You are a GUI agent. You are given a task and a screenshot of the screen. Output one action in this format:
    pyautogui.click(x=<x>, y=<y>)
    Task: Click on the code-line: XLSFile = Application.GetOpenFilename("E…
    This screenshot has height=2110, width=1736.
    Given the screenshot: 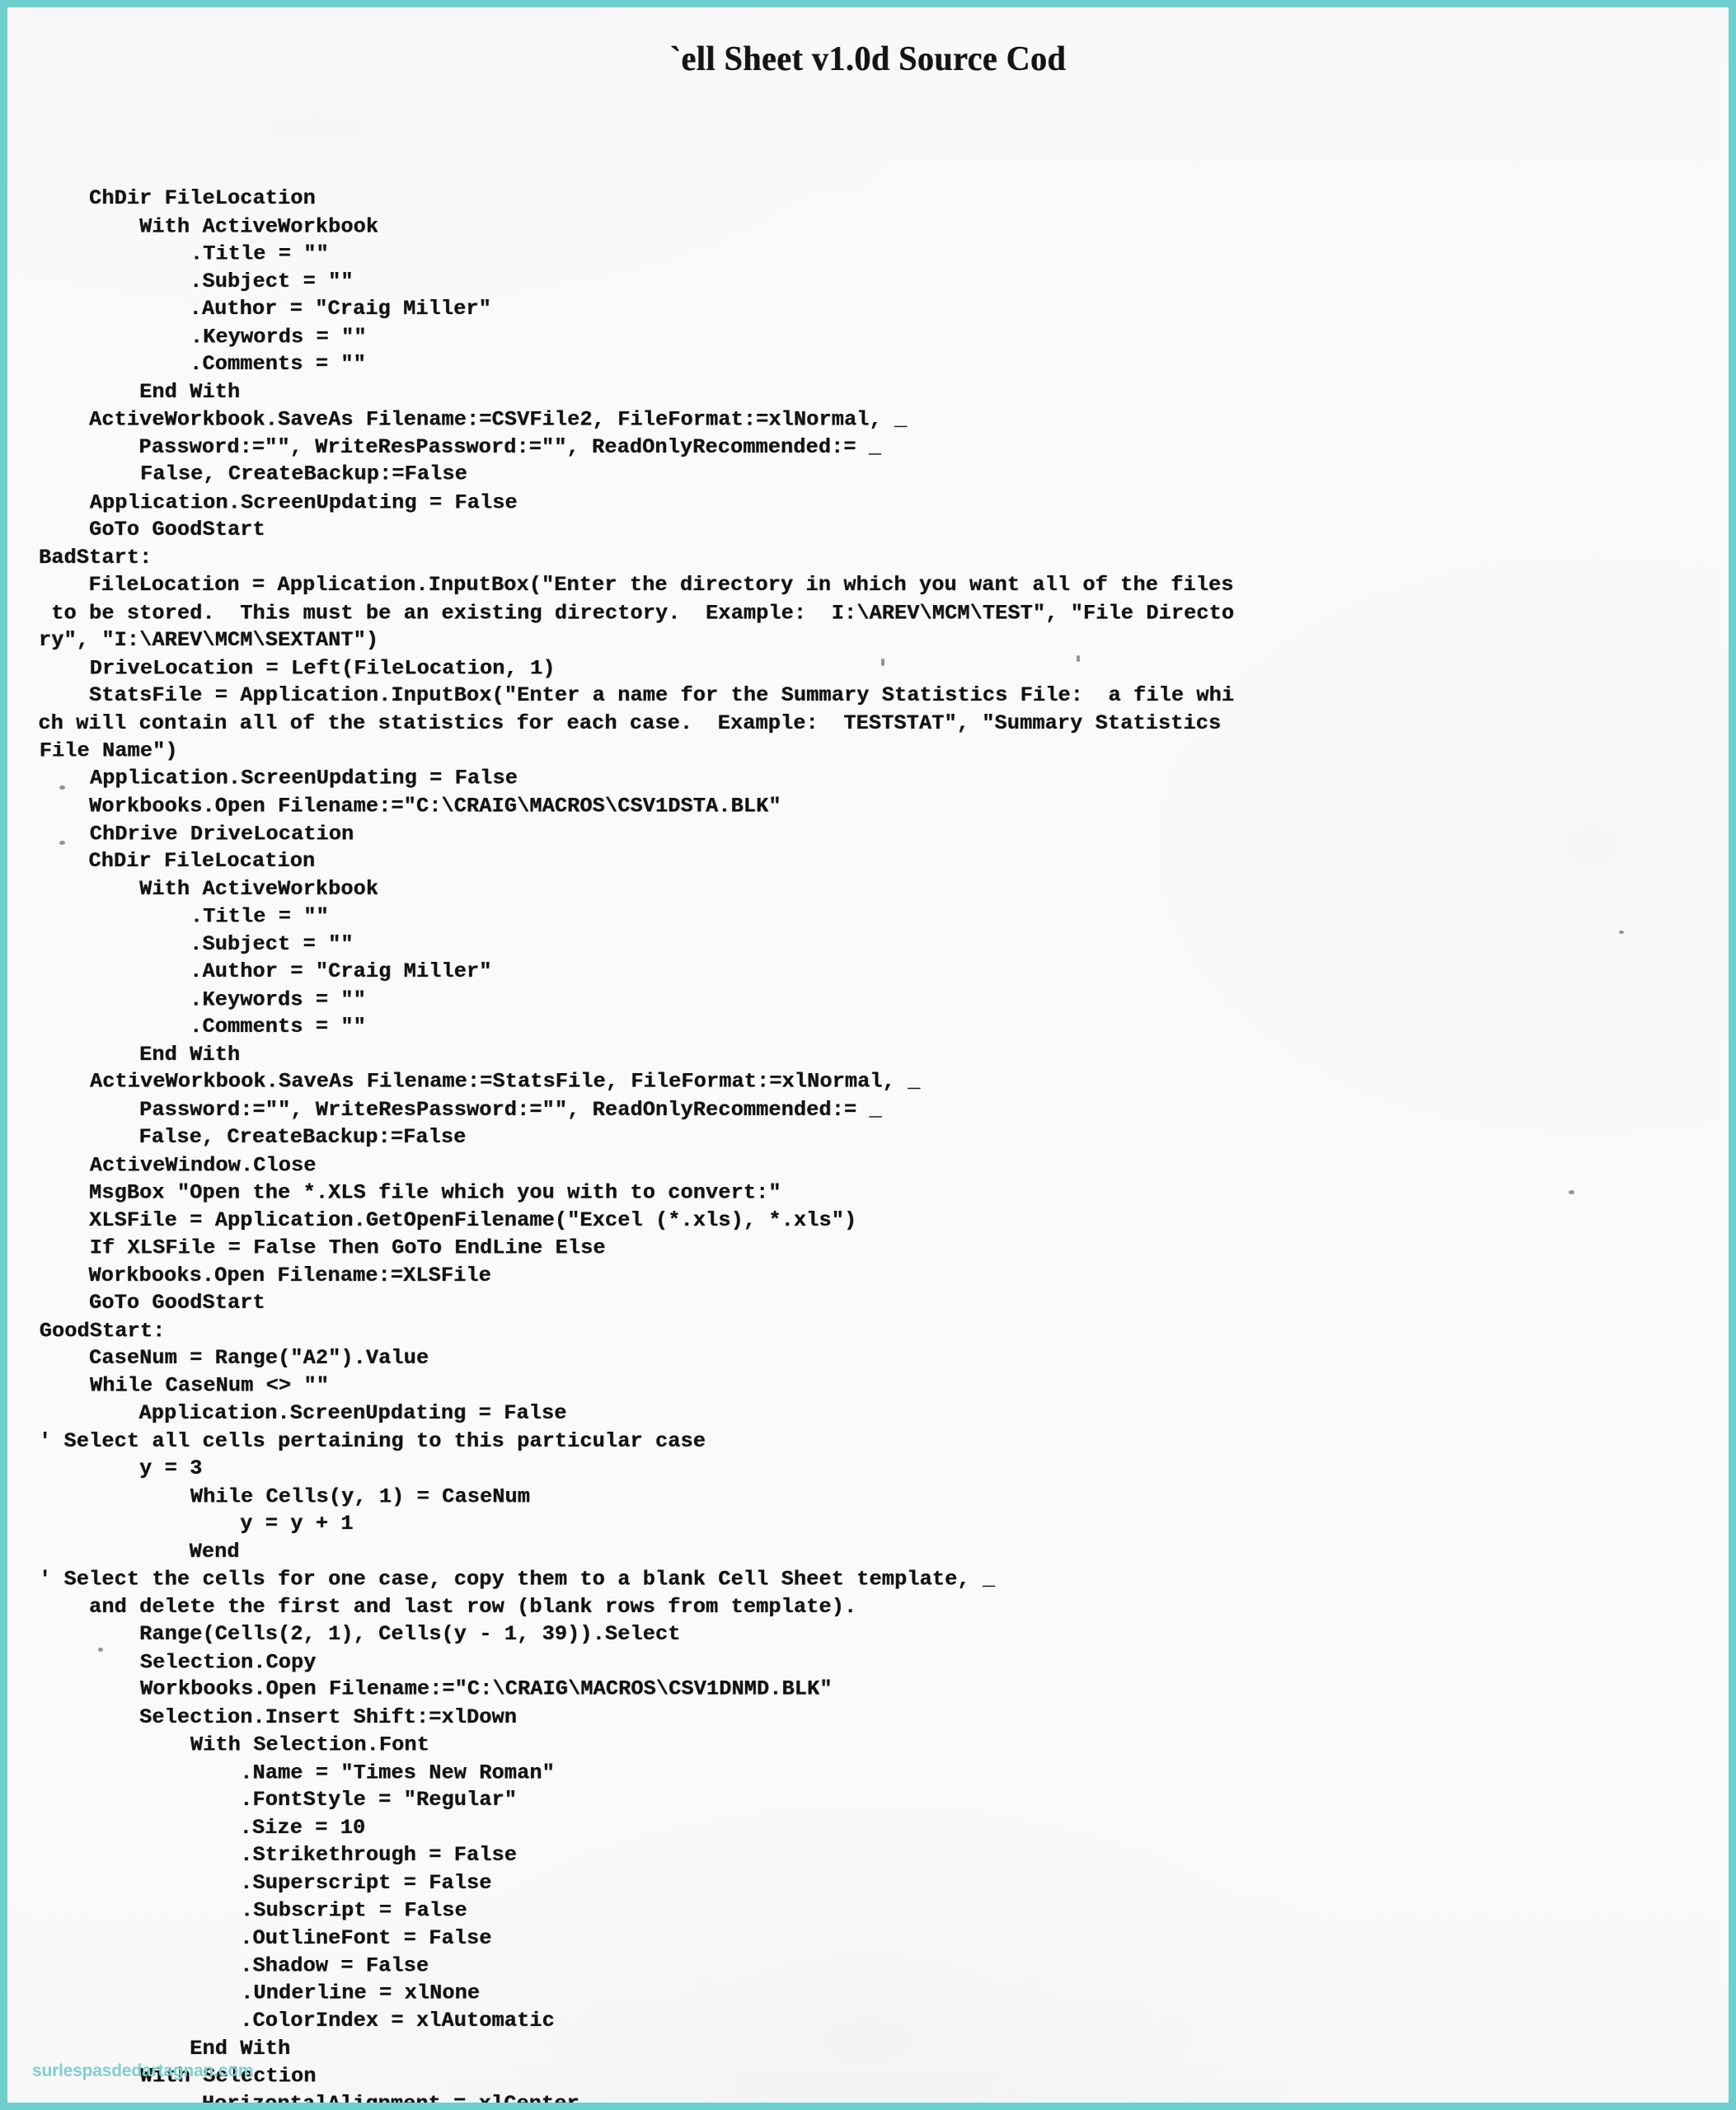 What is the action you would take?
    pyautogui.click(x=448, y=1220)
    